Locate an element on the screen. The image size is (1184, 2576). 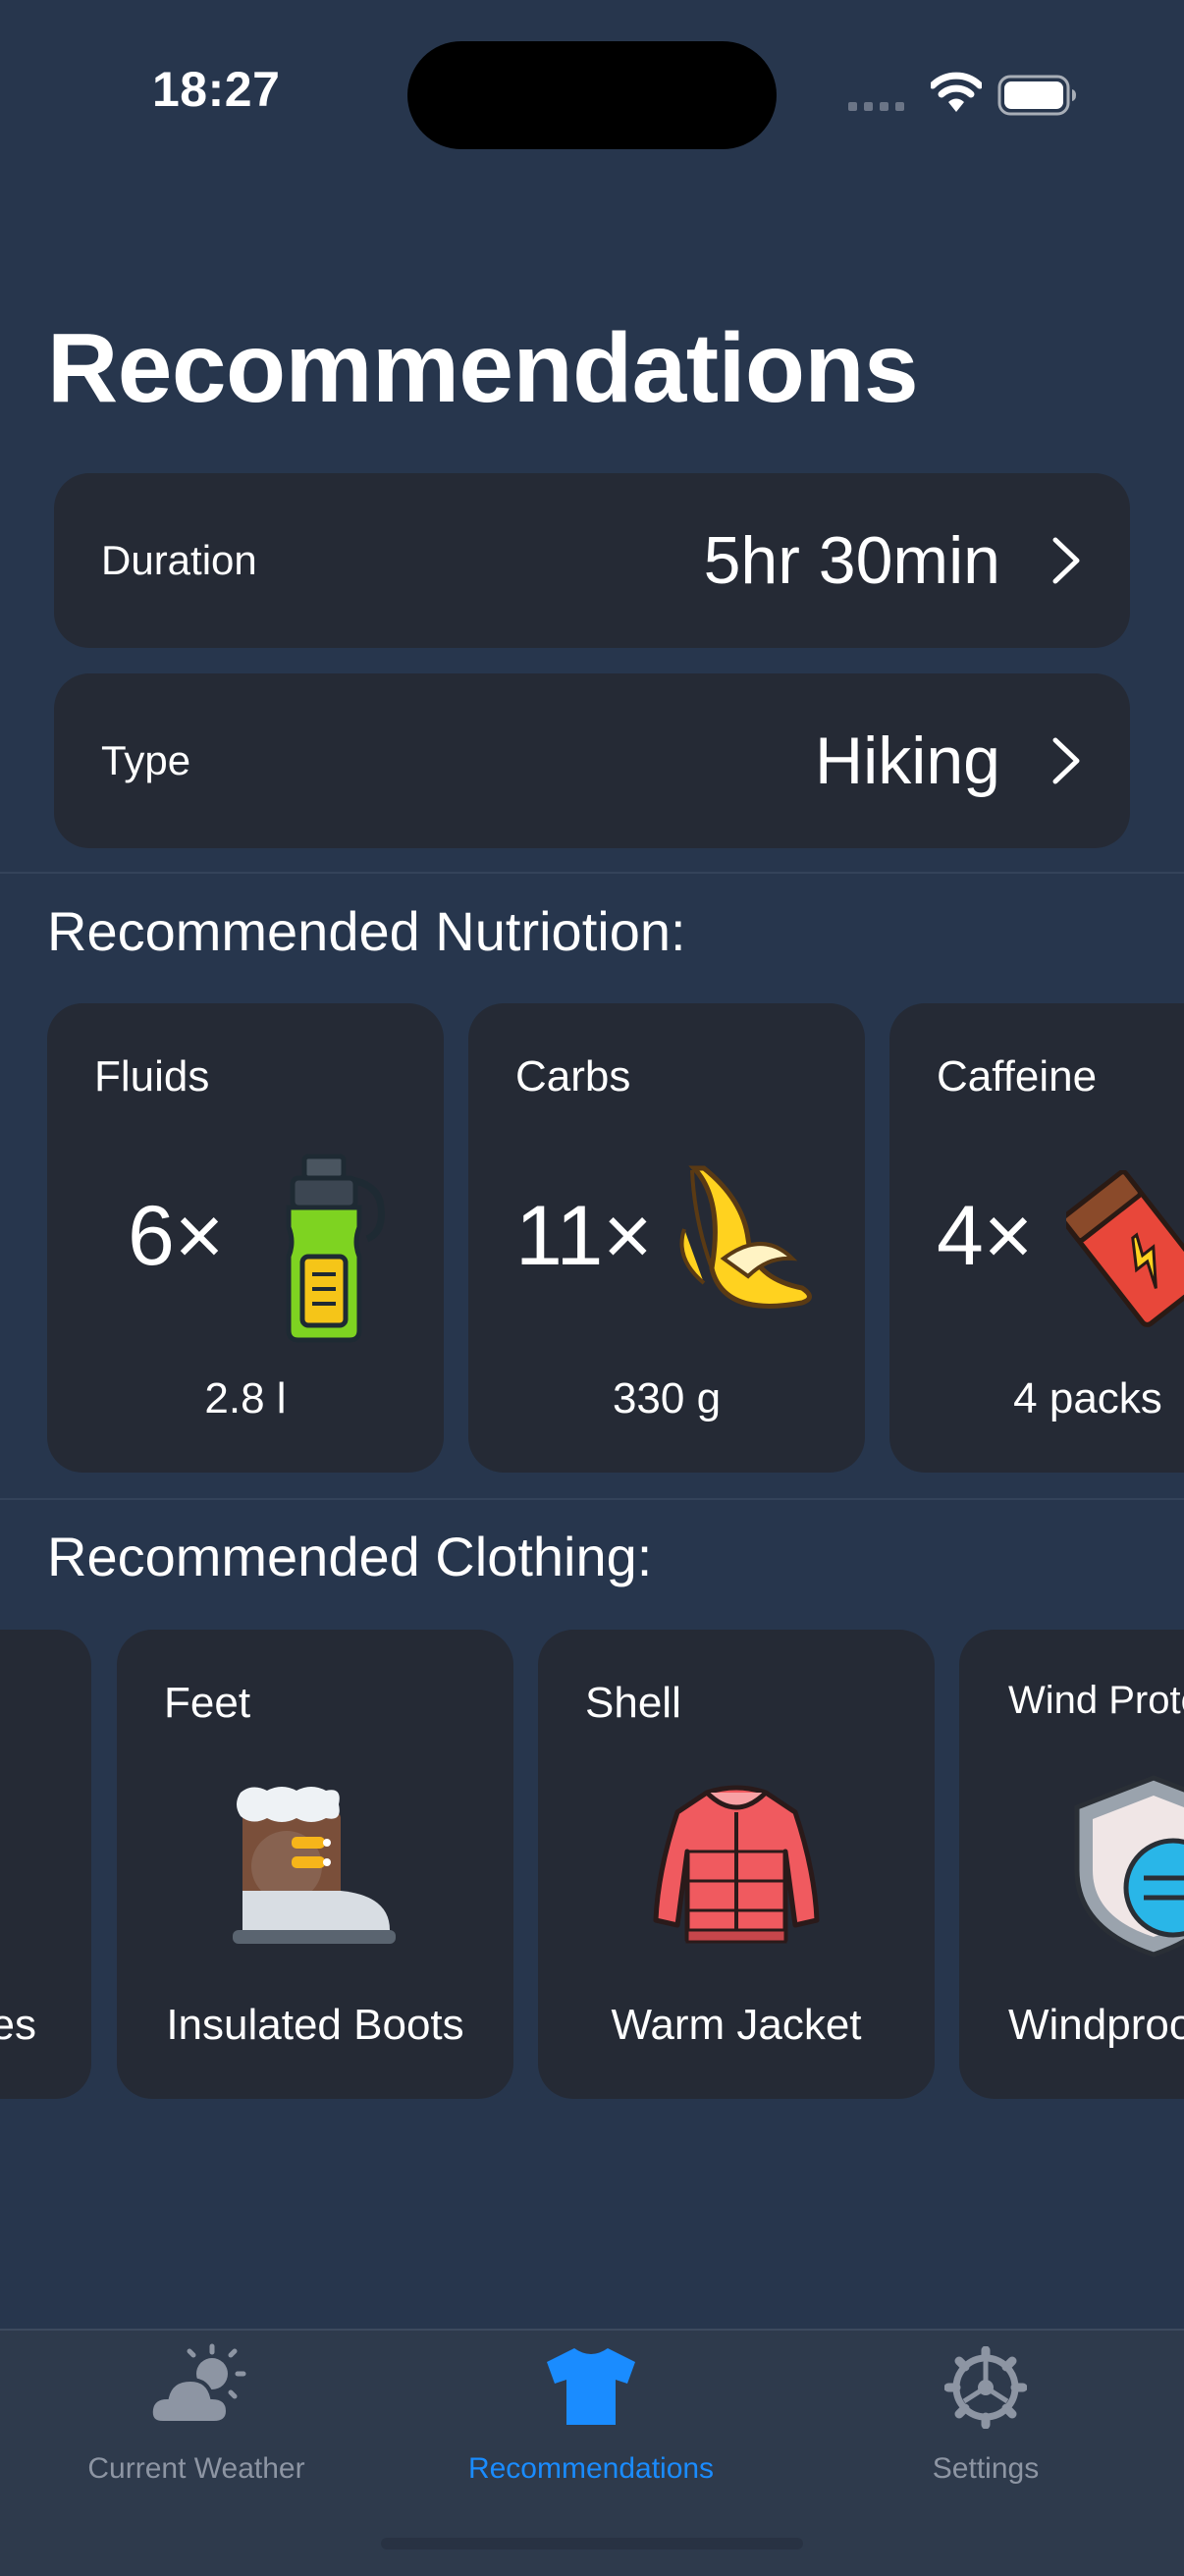
tab-label: Current Weather is located at coordinates (196, 2468).